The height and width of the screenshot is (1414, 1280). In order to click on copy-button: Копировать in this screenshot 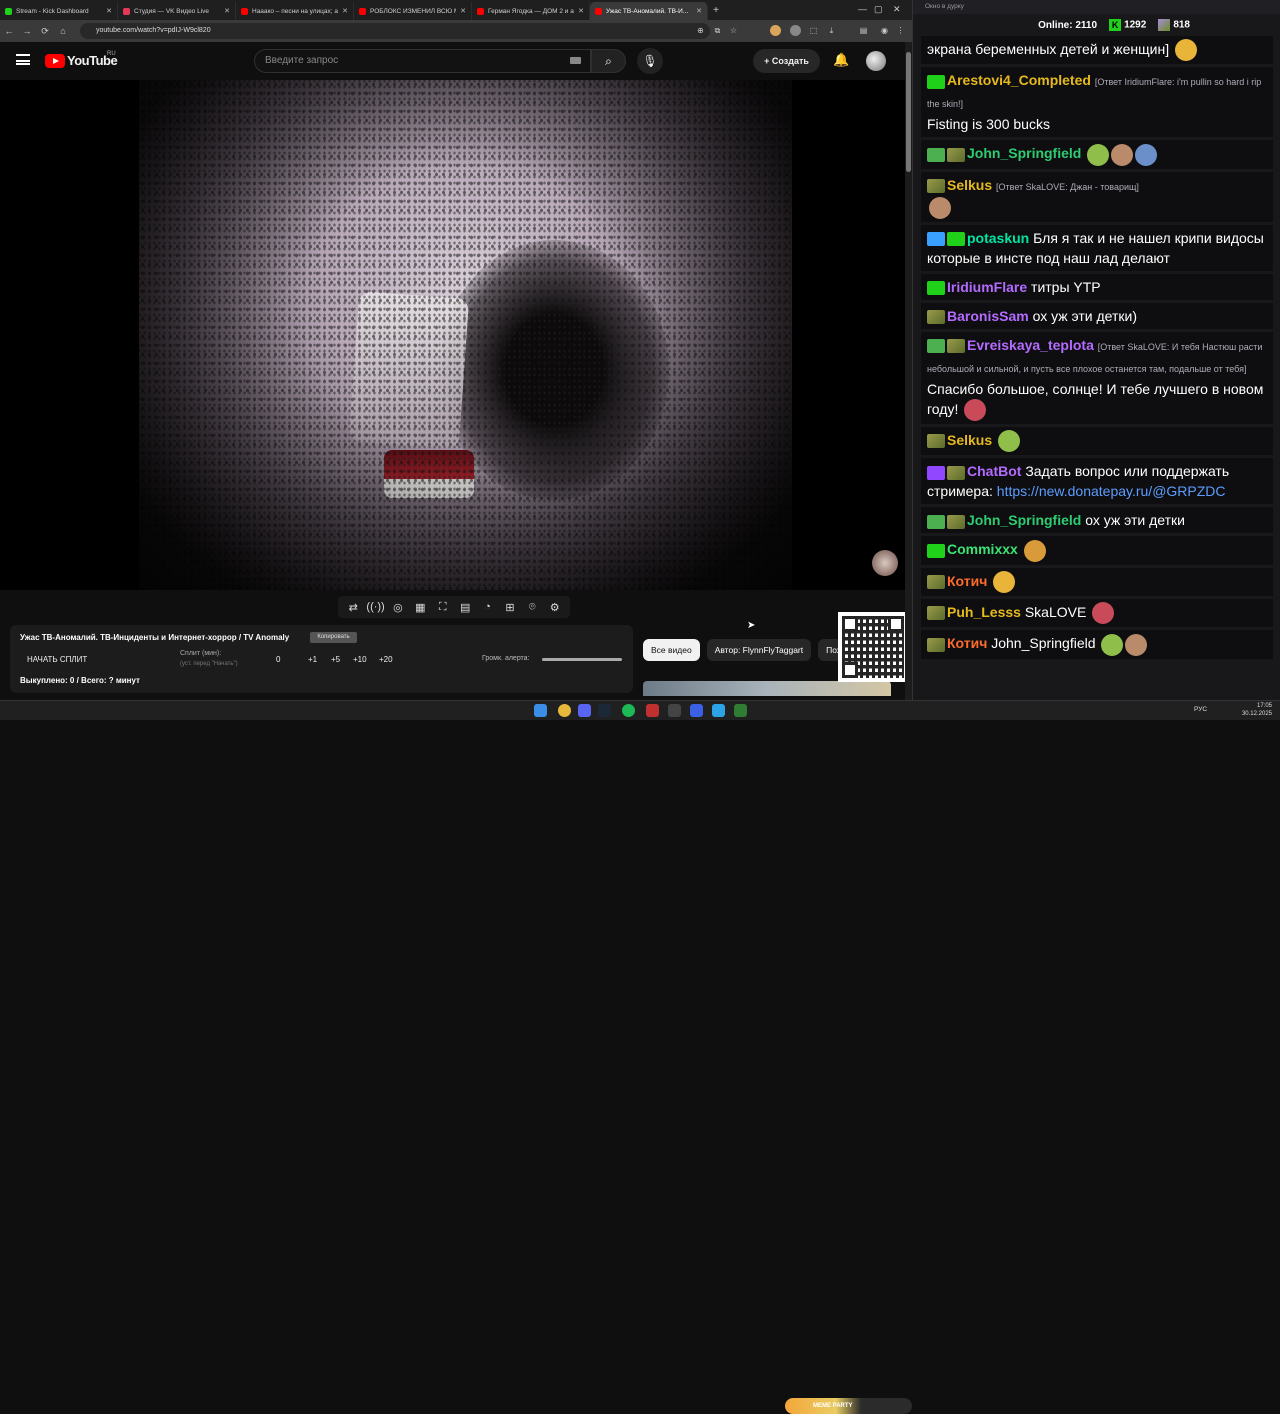, I will do `click(333, 637)`.